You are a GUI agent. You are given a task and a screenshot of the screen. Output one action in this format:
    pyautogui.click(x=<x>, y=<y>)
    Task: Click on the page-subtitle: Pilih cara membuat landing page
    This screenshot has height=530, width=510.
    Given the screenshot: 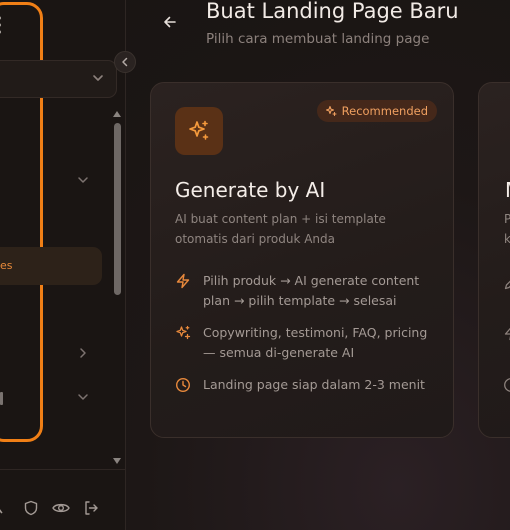 What is the action you would take?
    pyautogui.click(x=318, y=39)
    